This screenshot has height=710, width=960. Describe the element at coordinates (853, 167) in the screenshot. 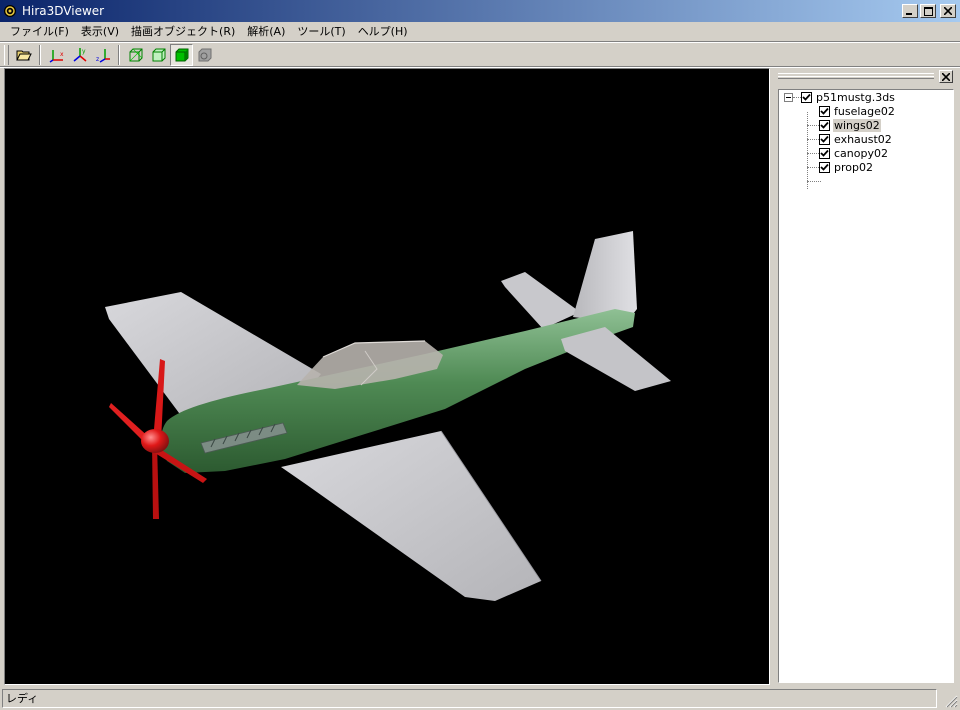

I see `tree-item-label: prop02` at that location.